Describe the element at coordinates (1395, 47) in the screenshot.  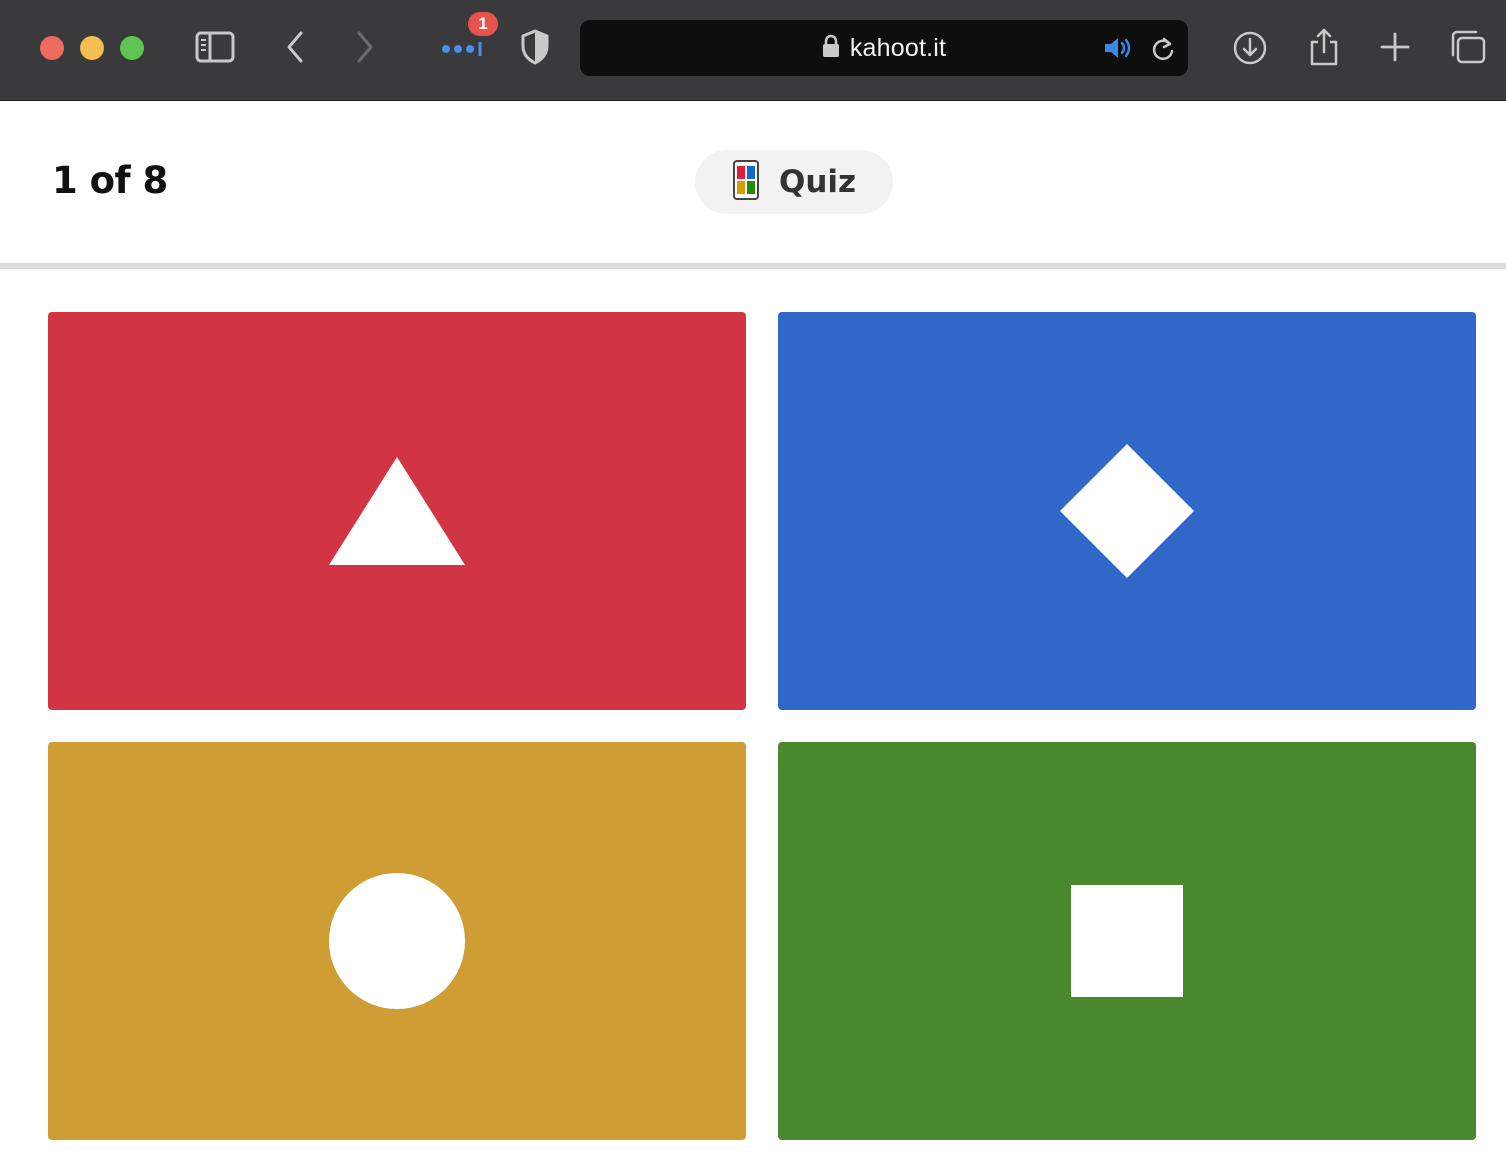
I see `new-tab-icon` at that location.